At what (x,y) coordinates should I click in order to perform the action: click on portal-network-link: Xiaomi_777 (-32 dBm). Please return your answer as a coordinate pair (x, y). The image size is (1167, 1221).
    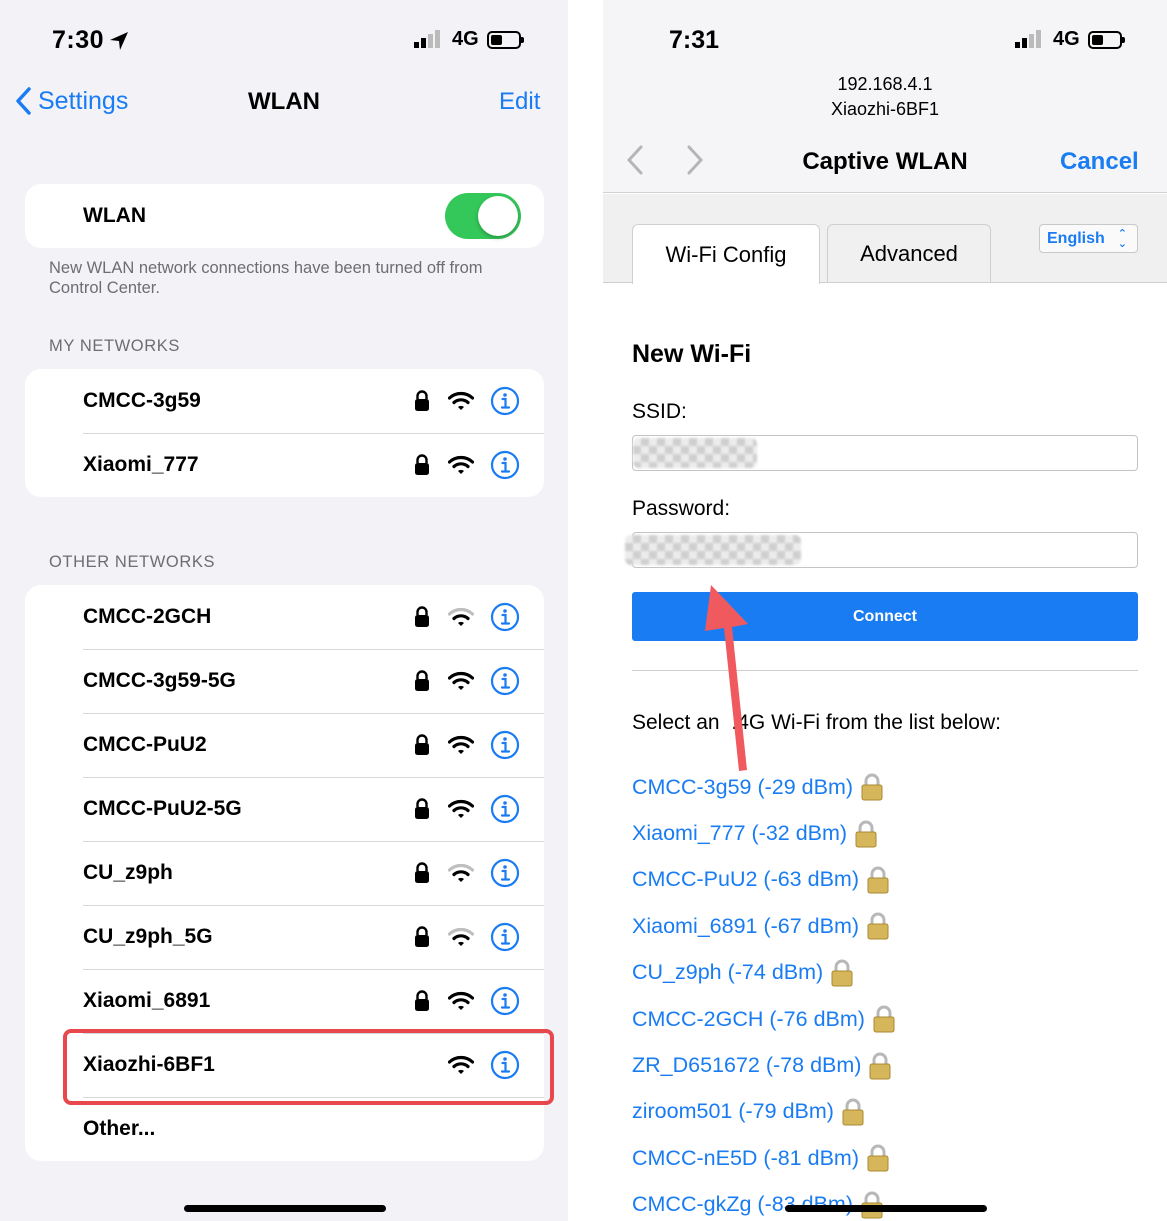
    Looking at the image, I should click on (764, 833).